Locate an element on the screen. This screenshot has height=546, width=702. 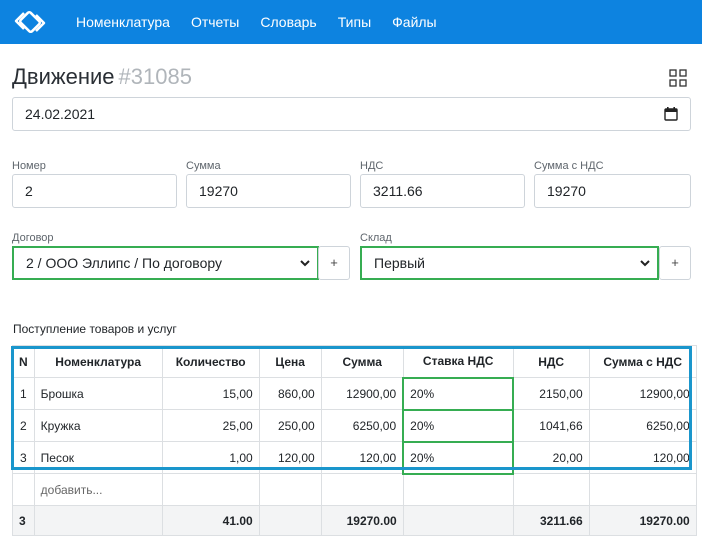
footer-sum-vat-total: 19270.00 is located at coordinates (642, 520).